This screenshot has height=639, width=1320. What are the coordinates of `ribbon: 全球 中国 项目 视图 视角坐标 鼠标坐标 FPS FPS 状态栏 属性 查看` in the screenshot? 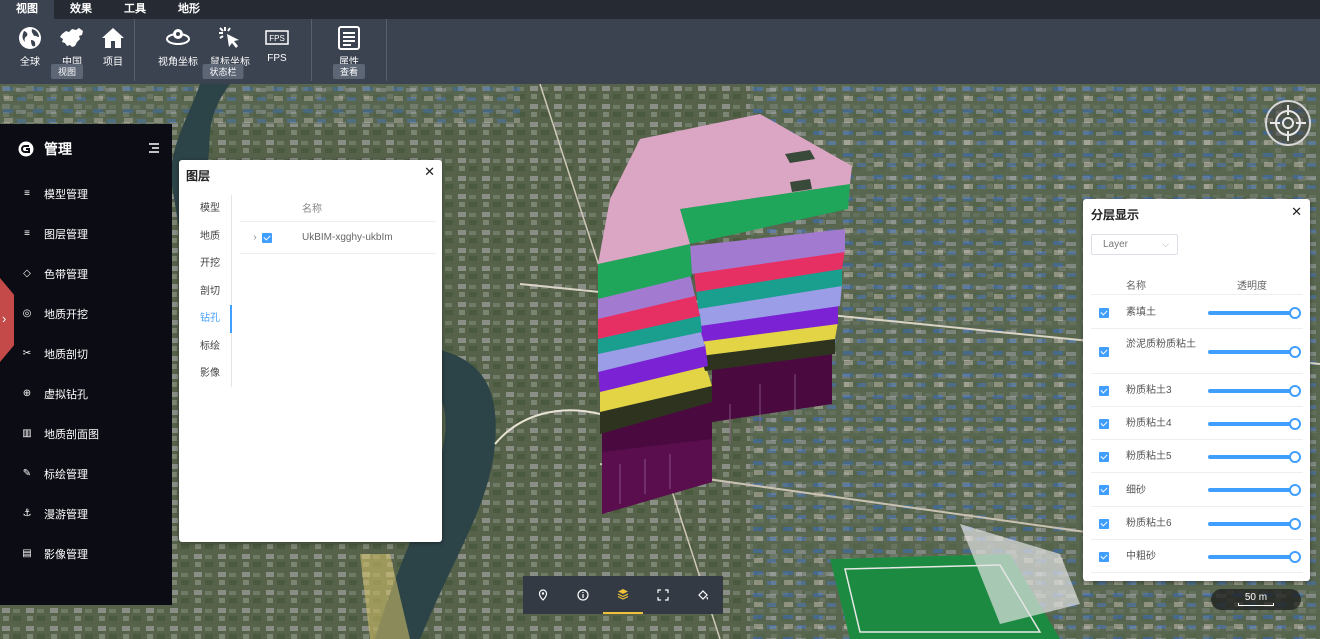 It's located at (660, 51).